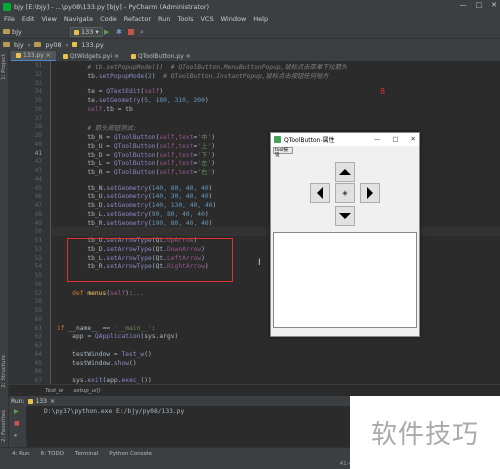 Image resolution: width=500 pixels, height=469 pixels. Describe the element at coordinates (33, 56) in the screenshot. I see `tab-133-py: 133.py ×` at that location.